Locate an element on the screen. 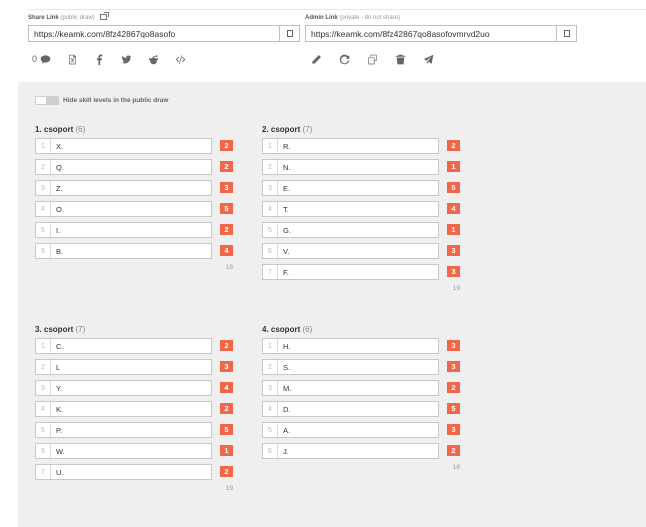 This screenshot has height=527, width=646. member-row: 5 I. 2 is located at coordinates (135, 230).